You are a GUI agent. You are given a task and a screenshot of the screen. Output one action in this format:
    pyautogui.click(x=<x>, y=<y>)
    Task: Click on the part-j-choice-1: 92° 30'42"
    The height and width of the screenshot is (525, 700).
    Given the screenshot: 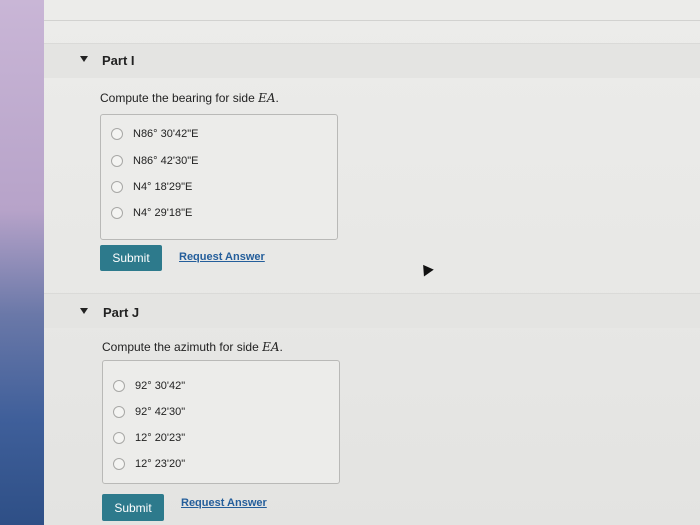 What is the action you would take?
    pyautogui.click(x=149, y=386)
    